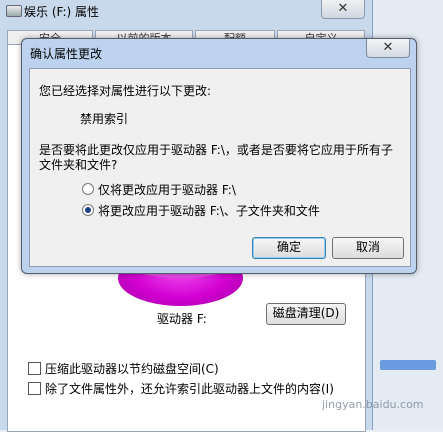 This screenshot has height=432, width=443. I want to click on dialog-close-button: ✕, so click(388, 48).